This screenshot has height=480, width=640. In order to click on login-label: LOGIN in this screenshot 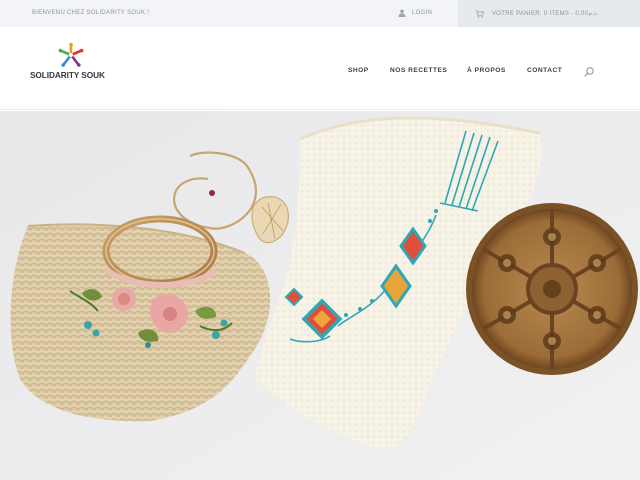, I will do `click(422, 13)`.